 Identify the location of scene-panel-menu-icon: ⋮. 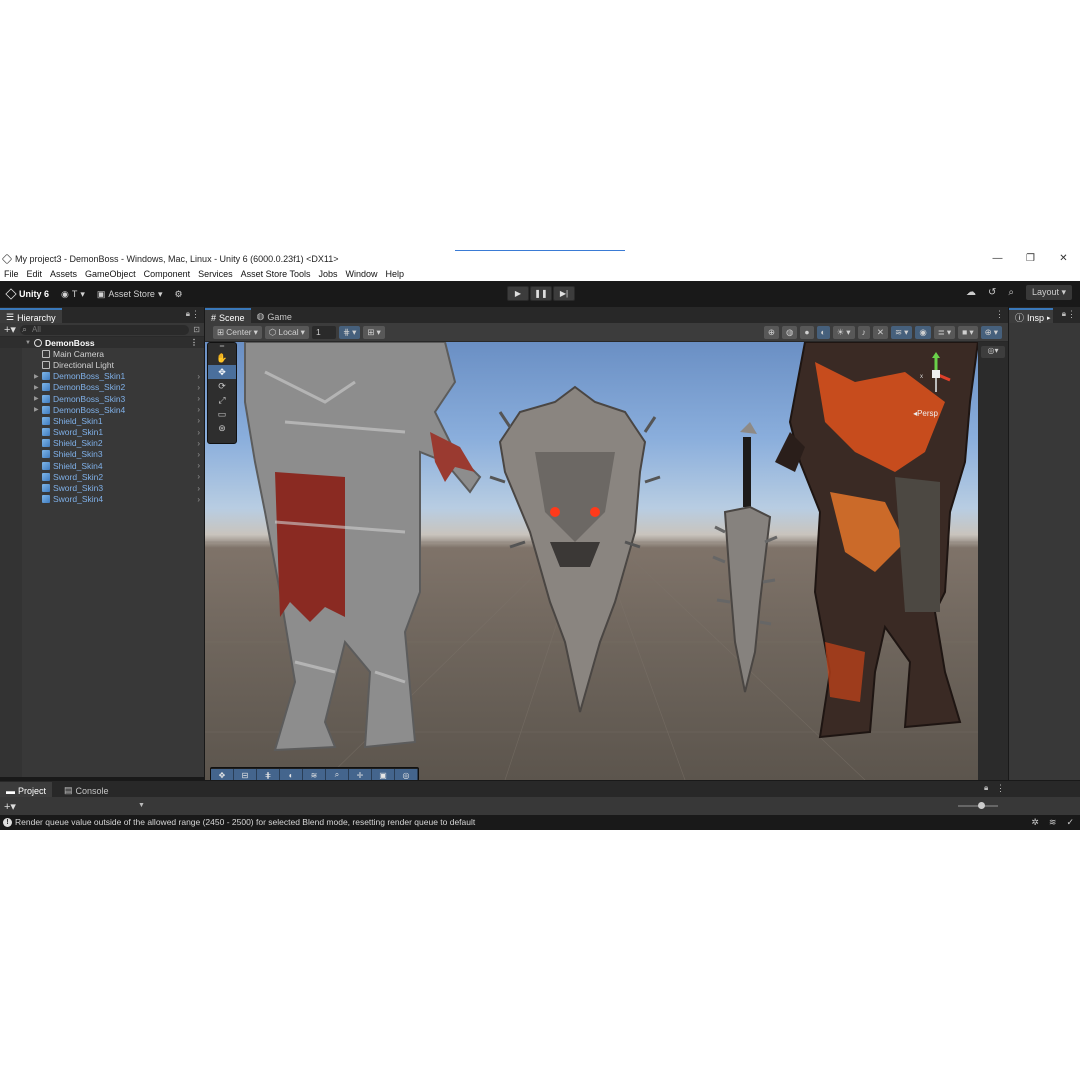
(999, 314).